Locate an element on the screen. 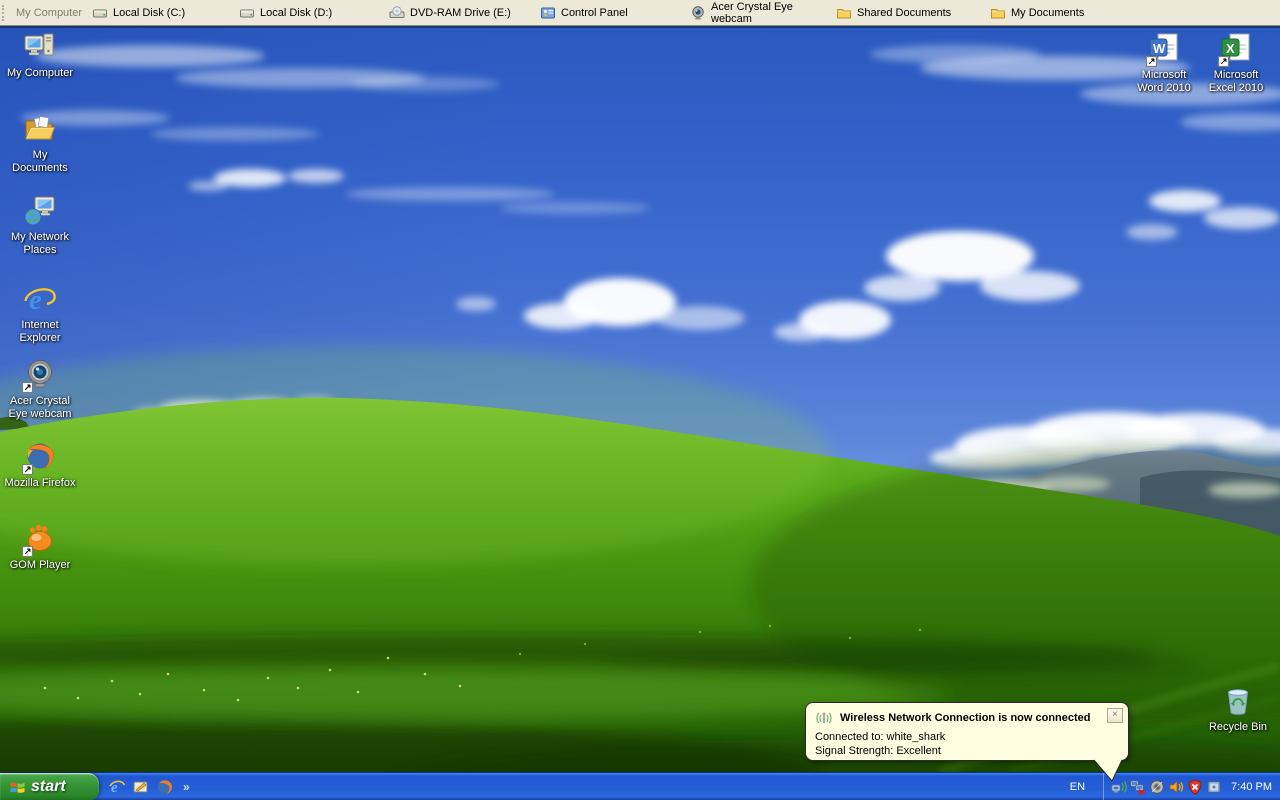  my-computer-icon is located at coordinates (39, 44).